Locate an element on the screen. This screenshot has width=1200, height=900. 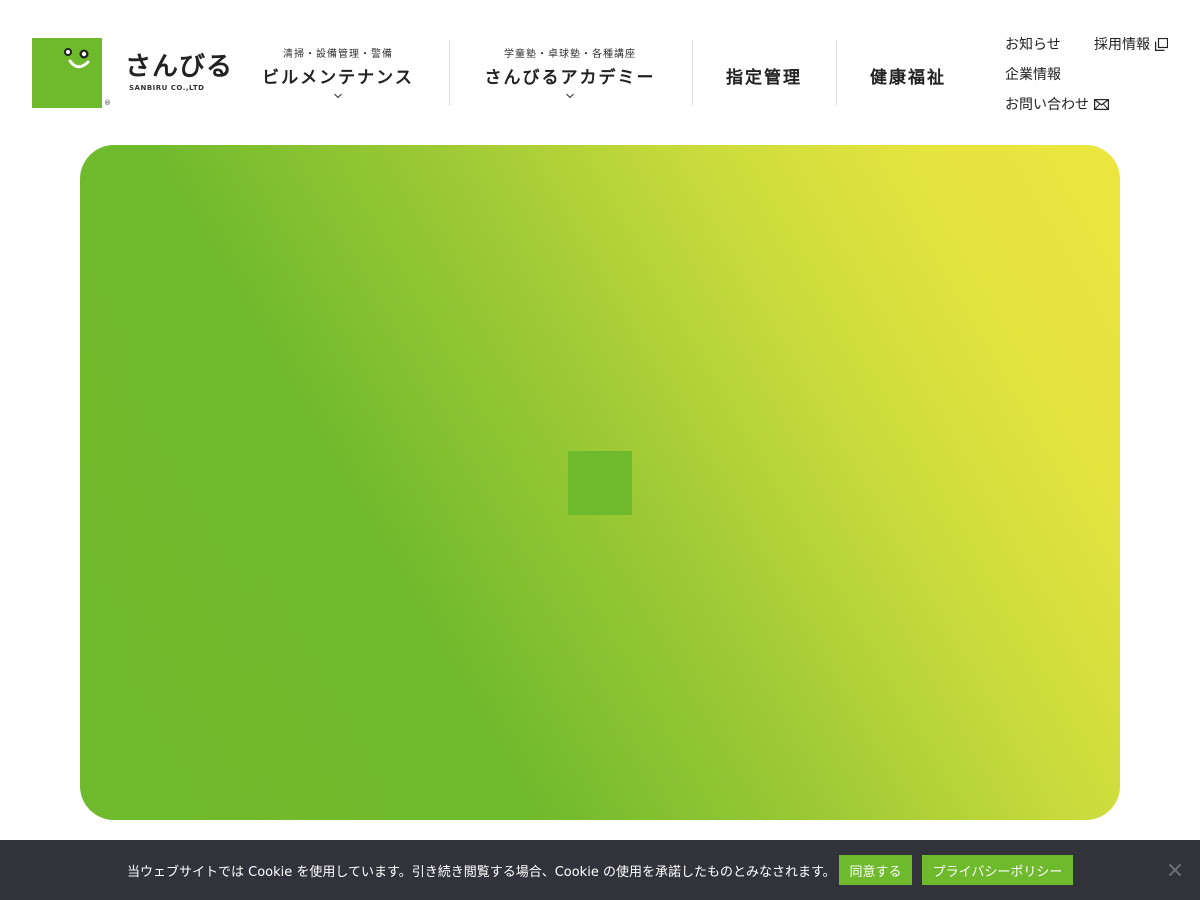
util-label: お問い合わせ is located at coordinates (1047, 105).